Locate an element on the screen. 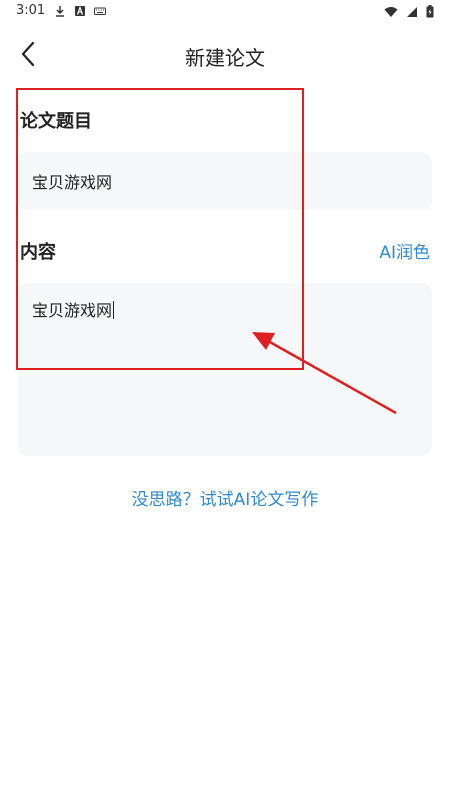  wifi-icon is located at coordinates (391, 11).